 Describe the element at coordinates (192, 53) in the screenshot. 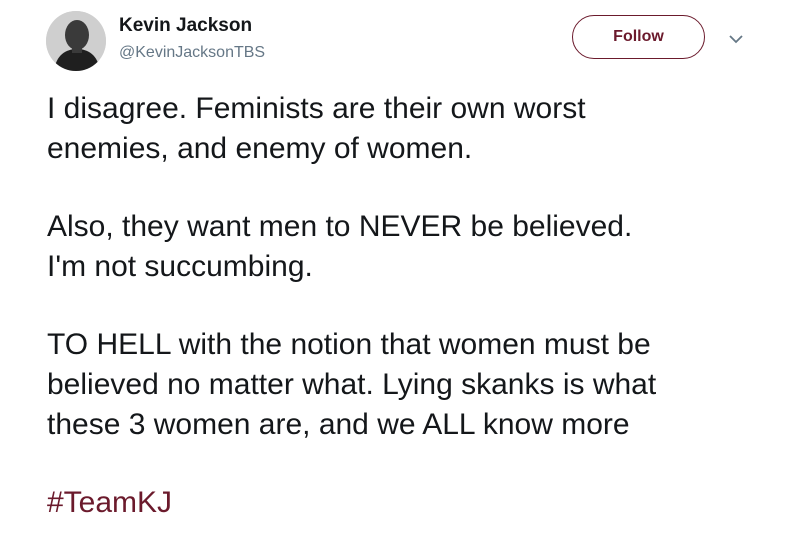

I see `author-handle: @KevinJacksonTBS` at that location.